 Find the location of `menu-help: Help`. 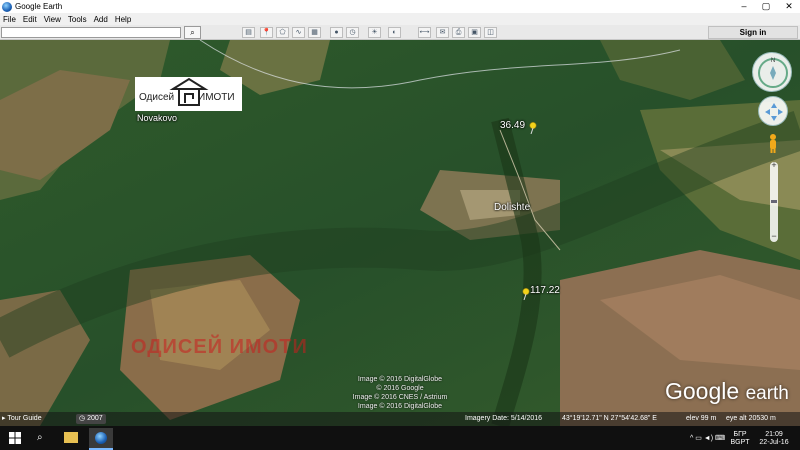

menu-help: Help is located at coordinates (123, 19).